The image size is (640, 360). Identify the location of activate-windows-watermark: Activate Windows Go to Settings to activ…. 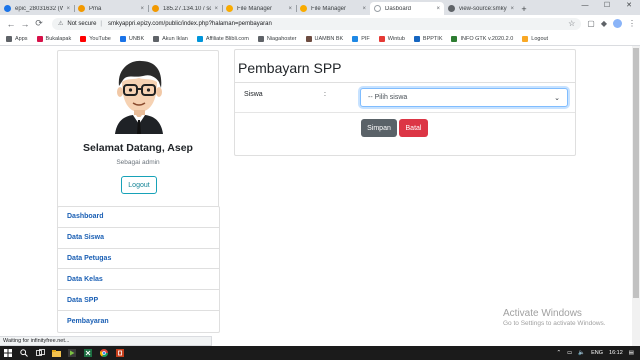
(554, 317).